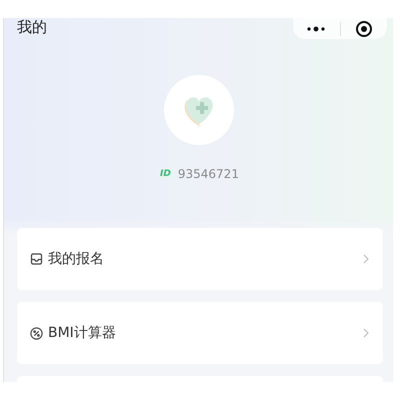  I want to click on percent-icon, so click(36, 333).